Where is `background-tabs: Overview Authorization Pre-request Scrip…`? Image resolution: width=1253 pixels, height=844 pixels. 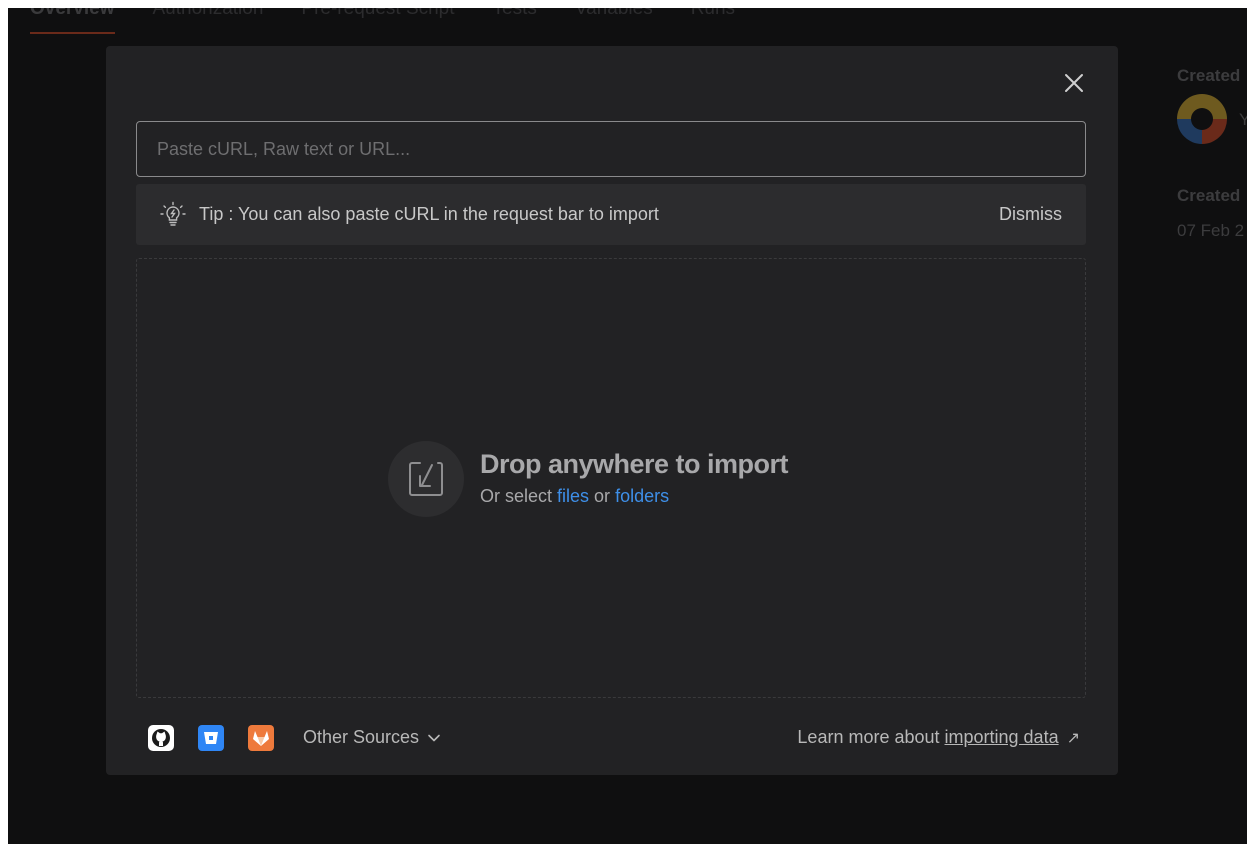 background-tabs: Overview Authorization Pre-request Scrip… is located at coordinates (382, 21).